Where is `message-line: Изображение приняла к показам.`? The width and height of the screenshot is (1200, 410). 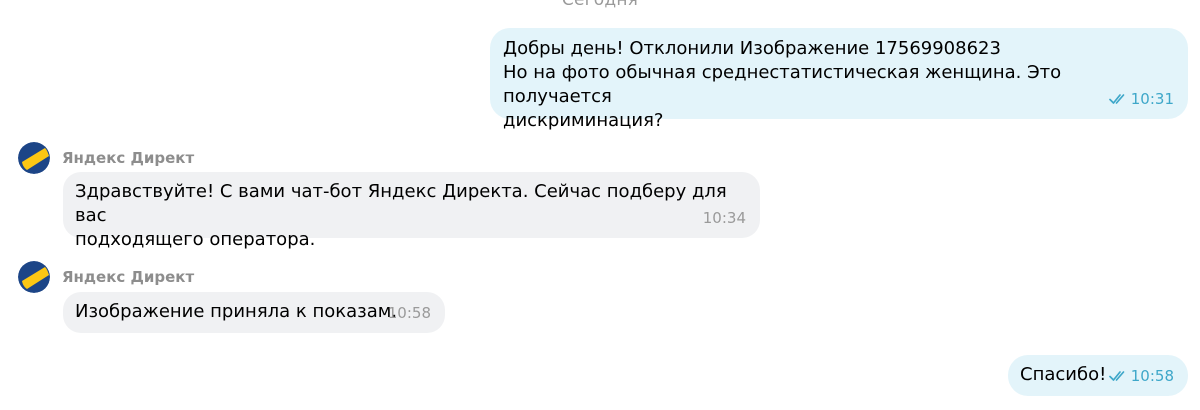 message-line: Изображение приняла к показам. is located at coordinates (236, 311).